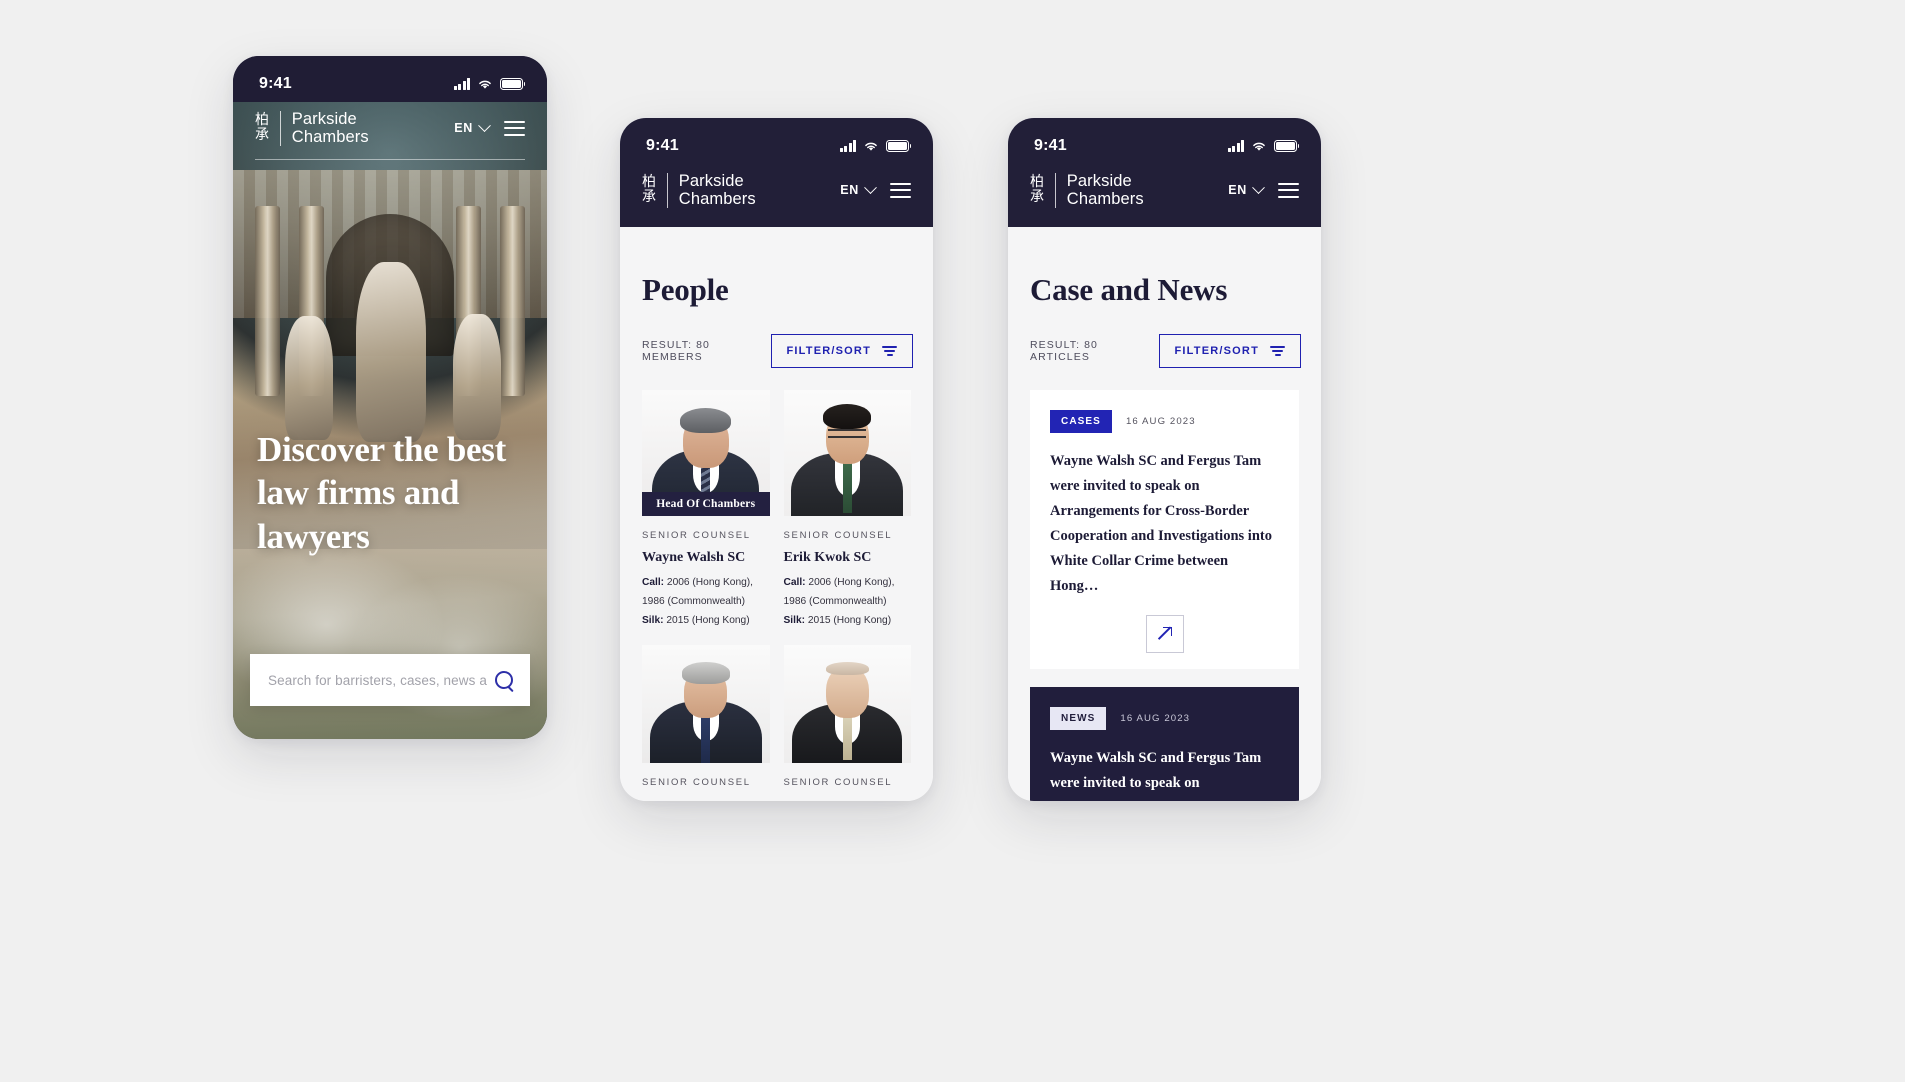 The width and height of the screenshot is (1905, 1082). What do you see at coordinates (1078, 718) in the screenshot?
I see `category-badge: NEWS` at bounding box center [1078, 718].